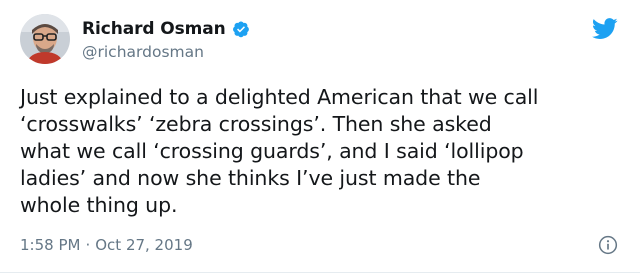 This screenshot has width=640, height=275. What do you see at coordinates (320, 272) in the screenshot?
I see `divider` at bounding box center [320, 272].